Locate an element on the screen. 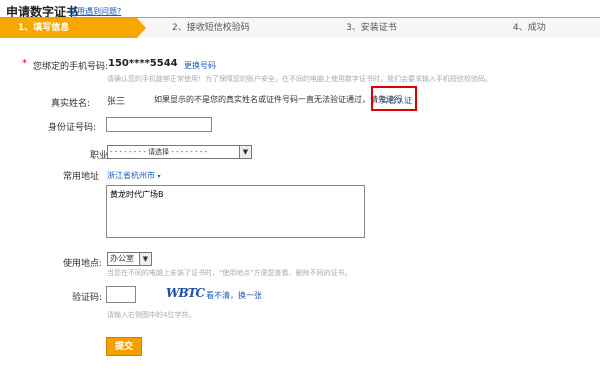 The width and height of the screenshot is (600, 375). location-select: 办公室 ▼ is located at coordinates (129, 259).